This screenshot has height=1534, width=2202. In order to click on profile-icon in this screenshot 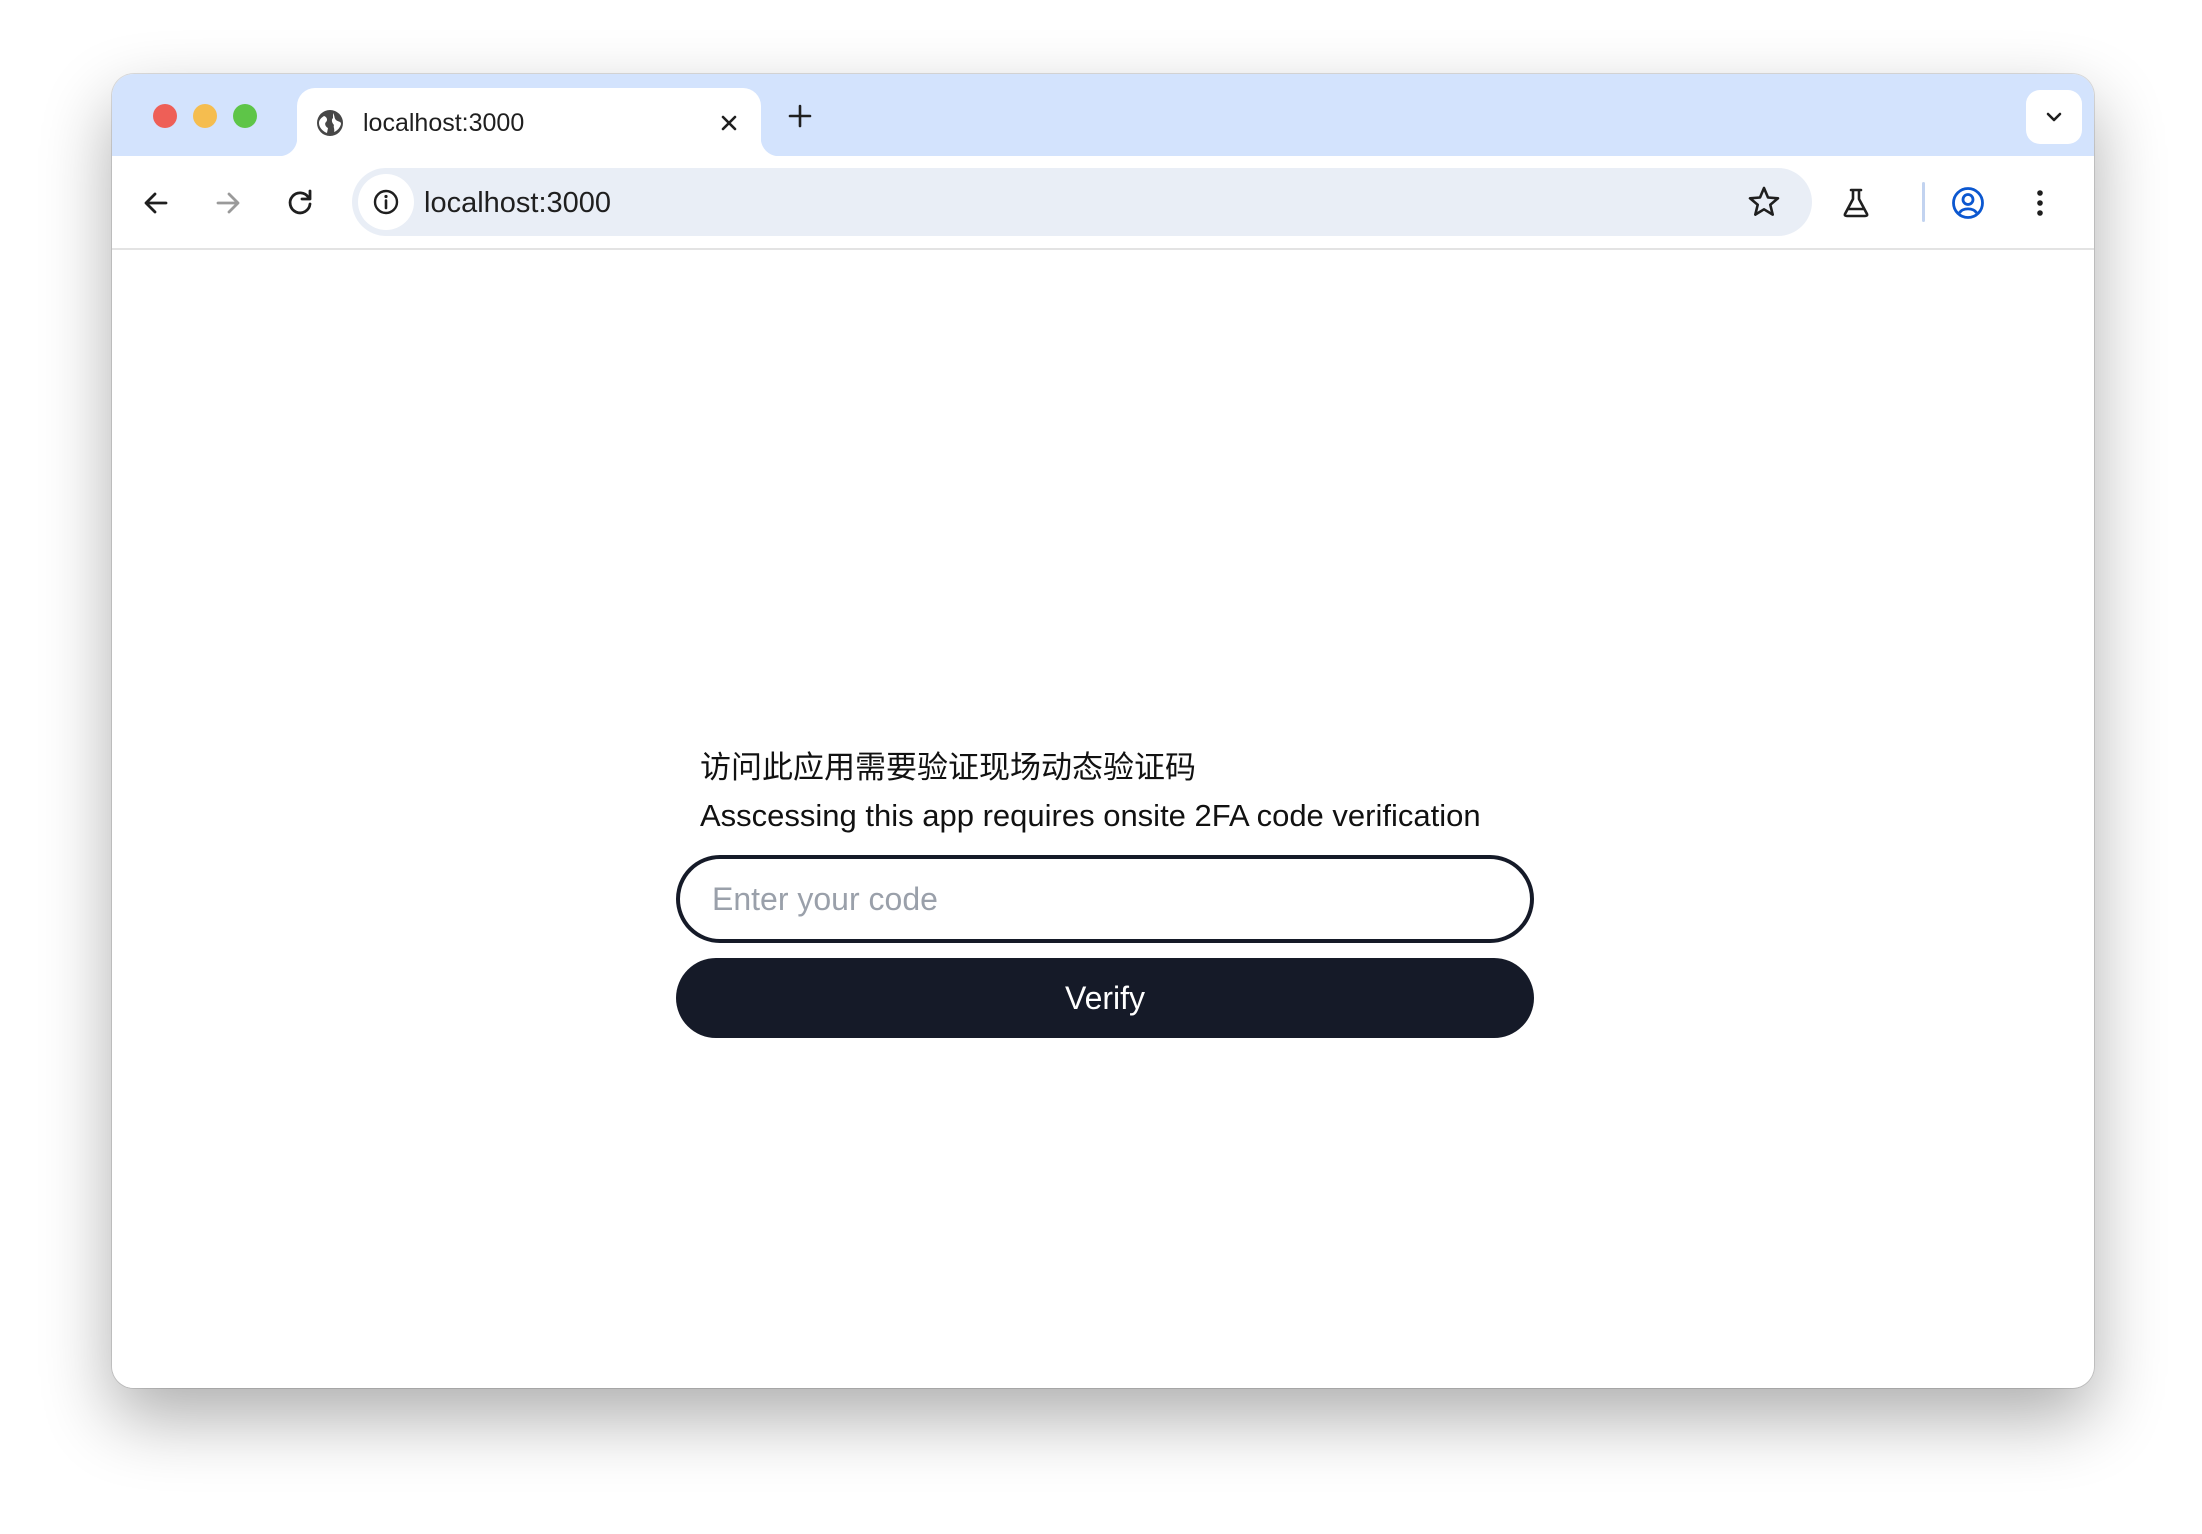, I will do `click(1968, 203)`.